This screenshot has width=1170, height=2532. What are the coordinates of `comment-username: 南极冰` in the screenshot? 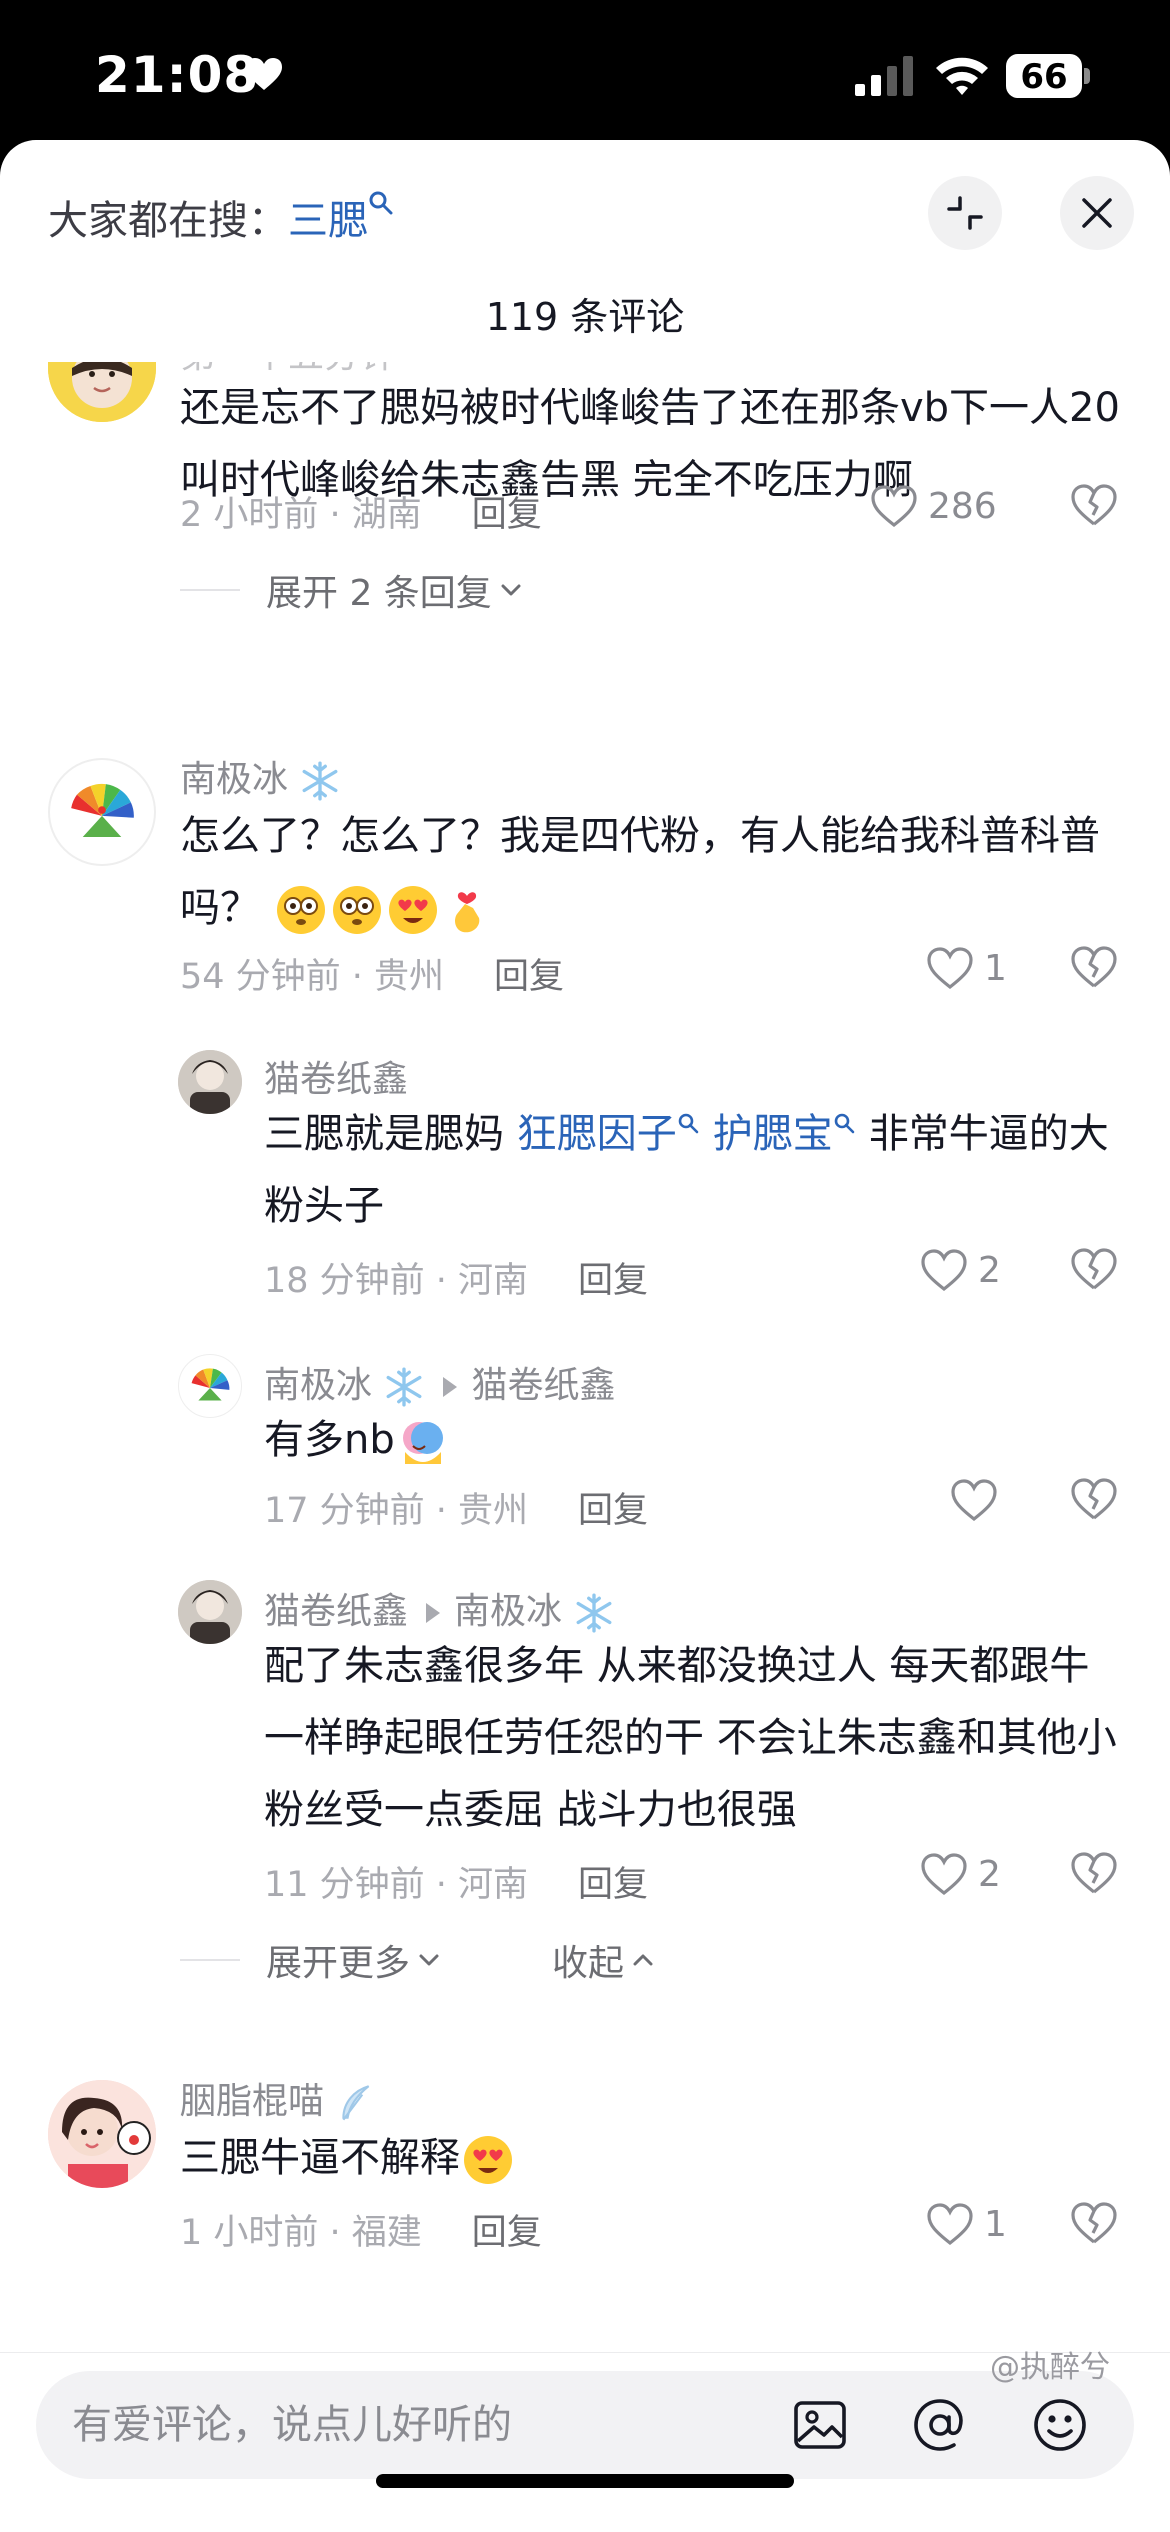 It's located at (260, 776).